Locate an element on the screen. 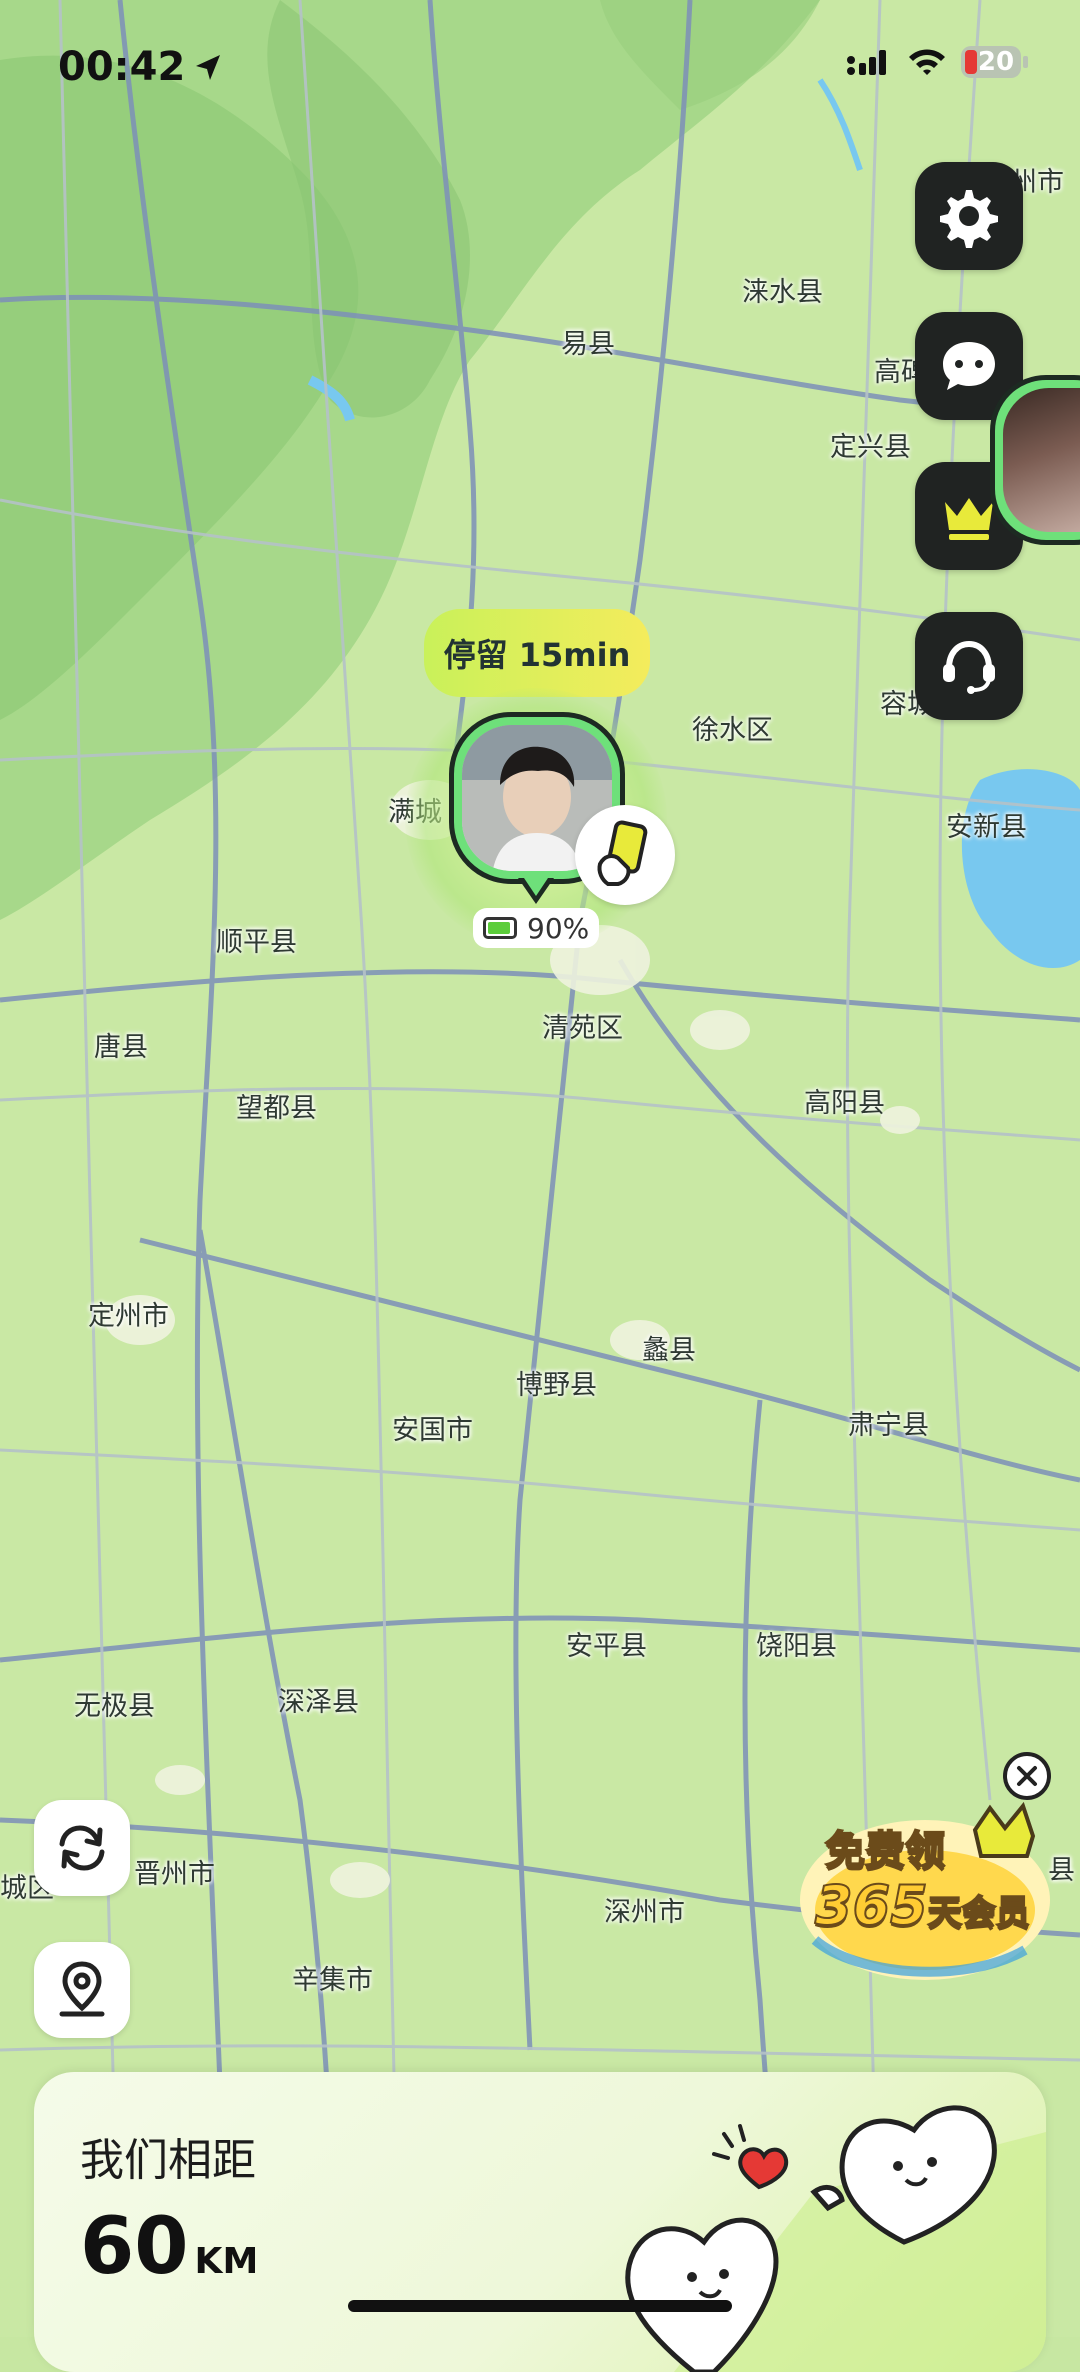 The height and width of the screenshot is (2372, 1080). partner-avatar-marker is located at coordinates (1035, 460).